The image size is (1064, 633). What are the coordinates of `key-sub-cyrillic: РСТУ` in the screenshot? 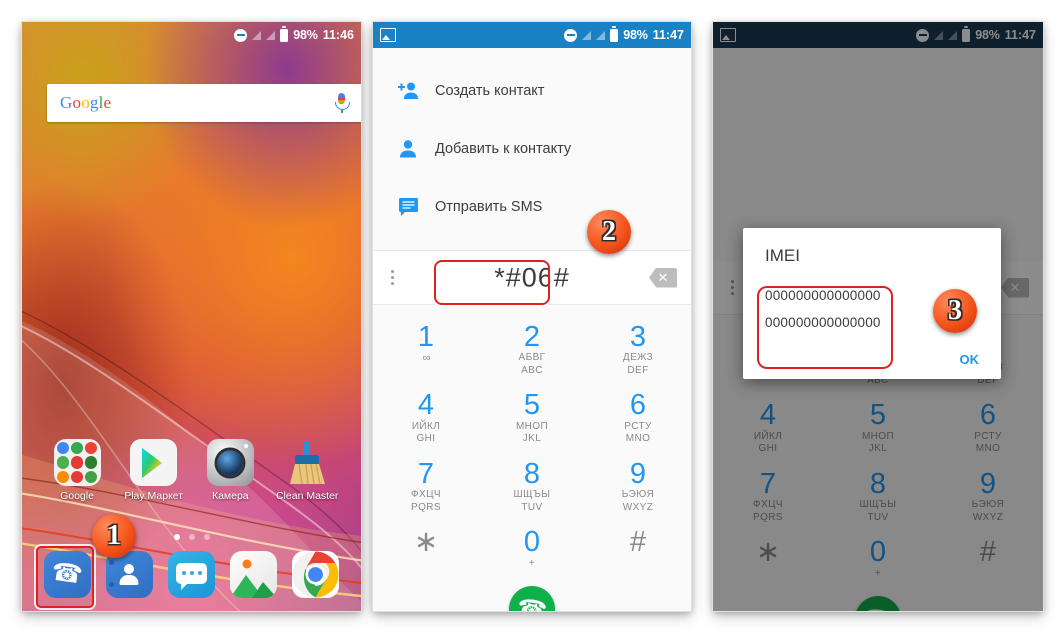 It's located at (638, 426).